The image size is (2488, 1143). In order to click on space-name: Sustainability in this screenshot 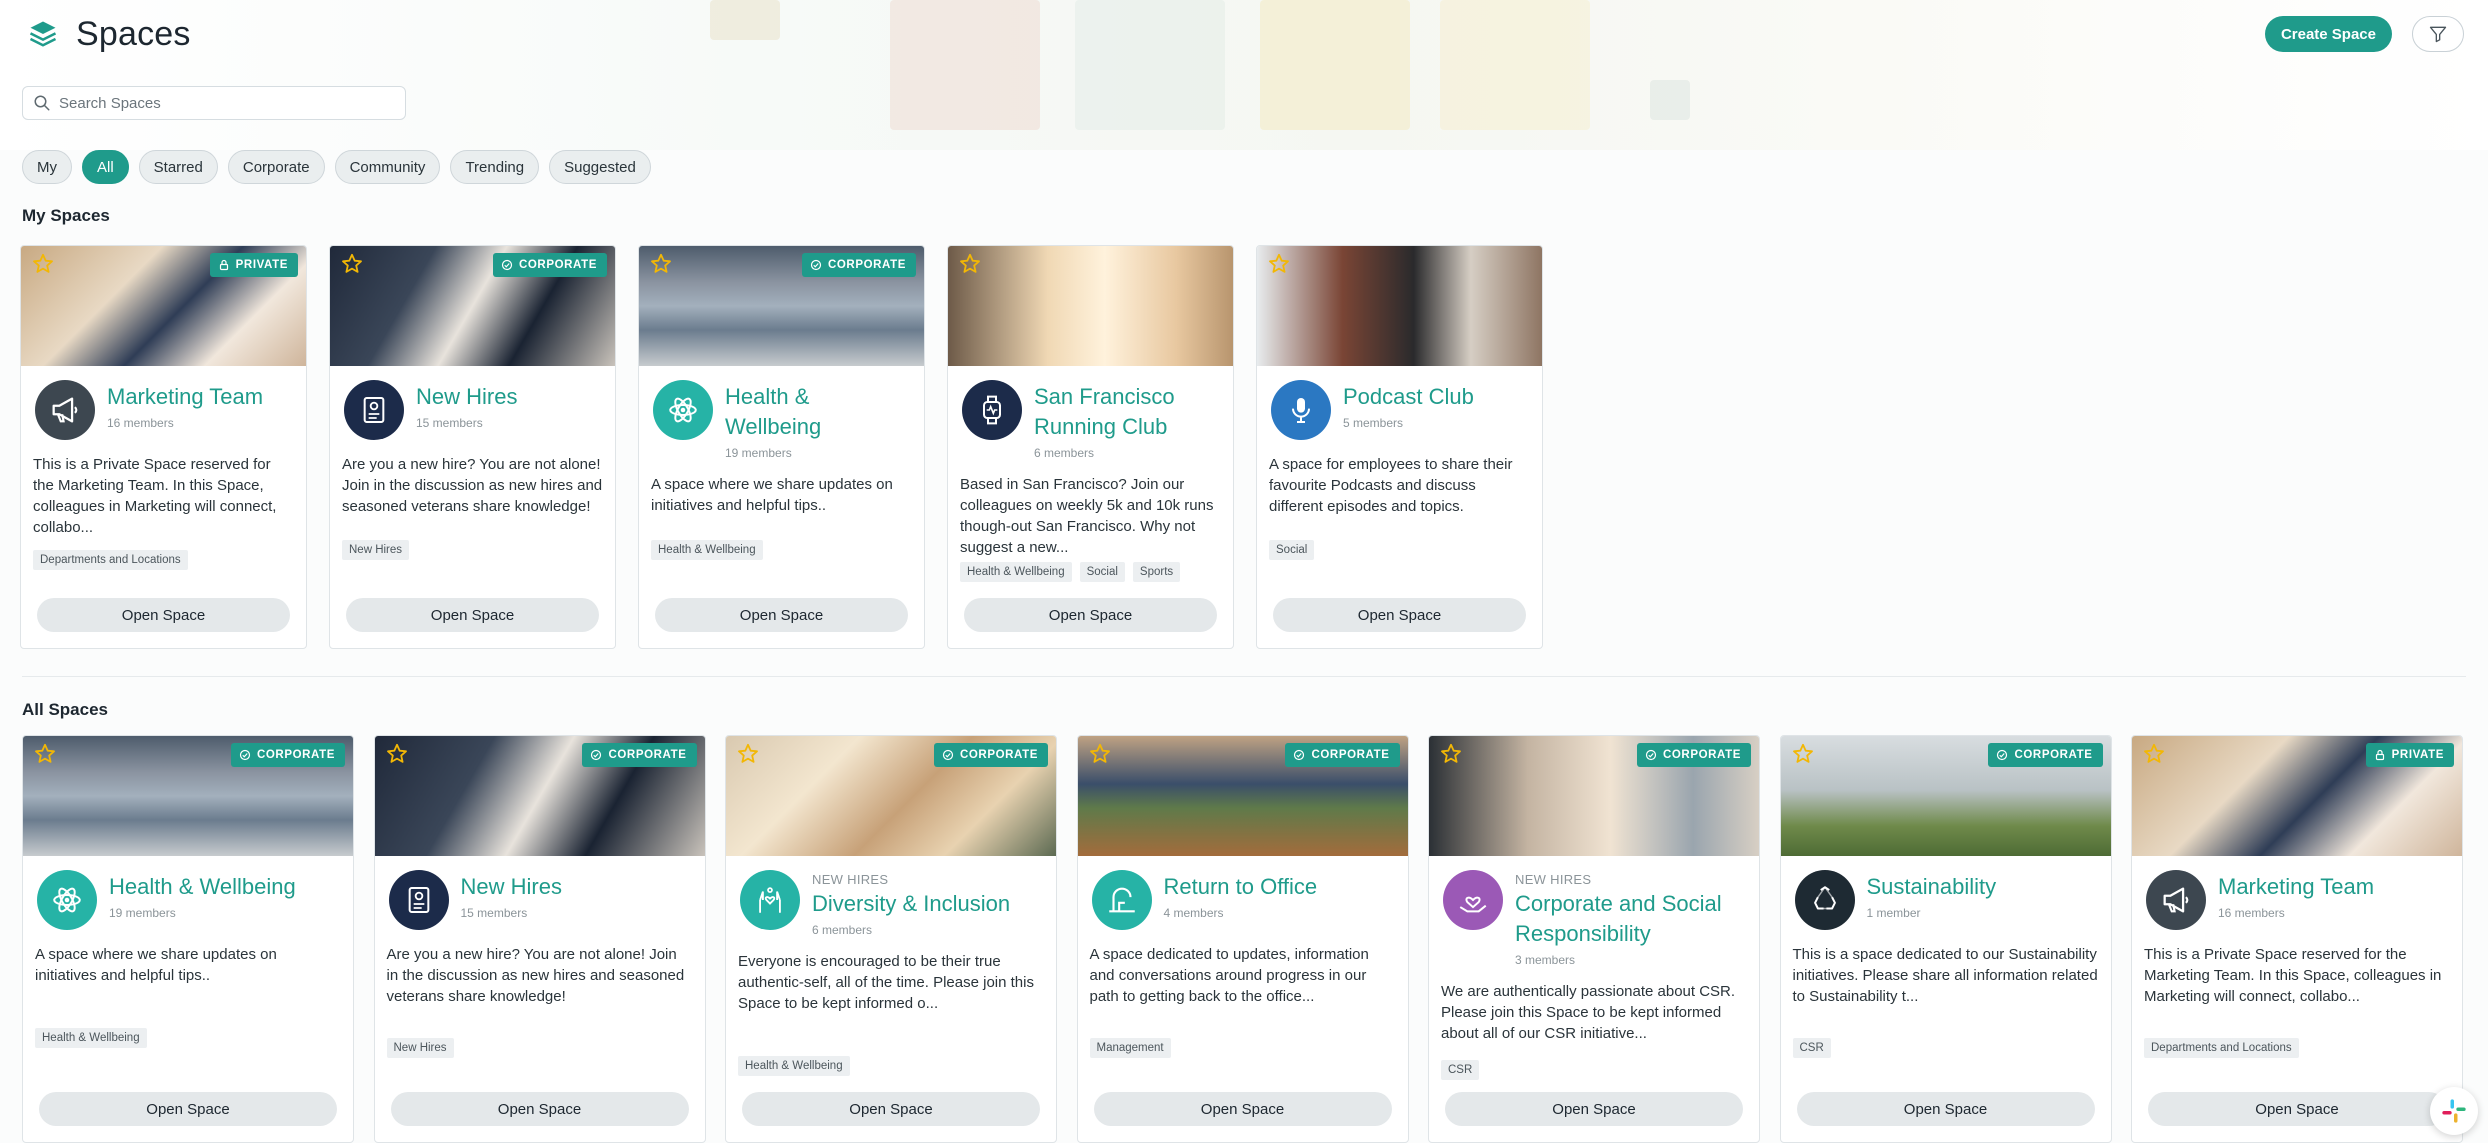, I will do `click(1932, 887)`.